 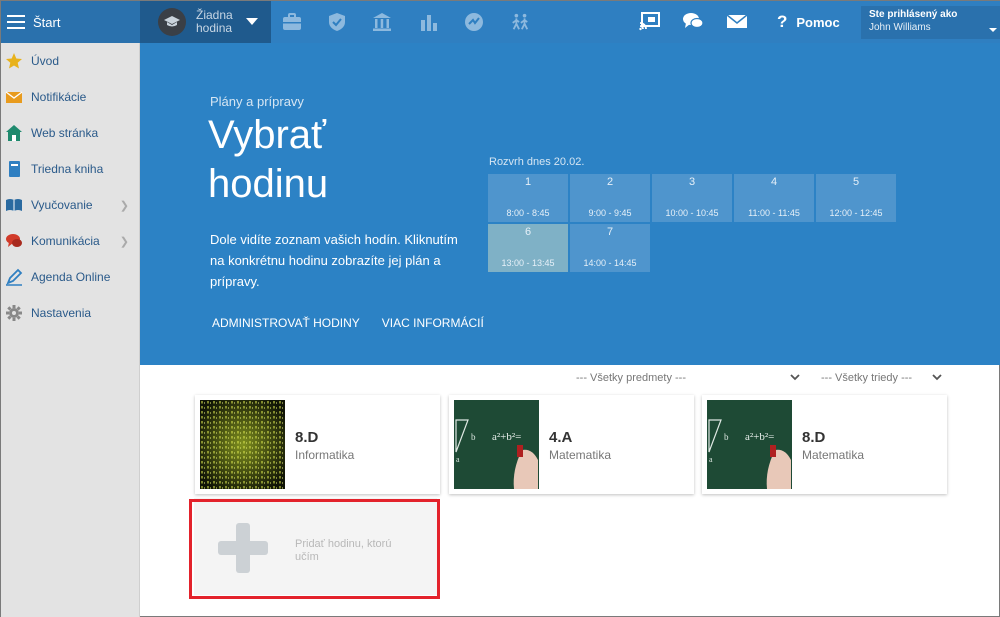 I want to click on schedule-period-7: 7 14:00 - 14:45, so click(x=610, y=248).